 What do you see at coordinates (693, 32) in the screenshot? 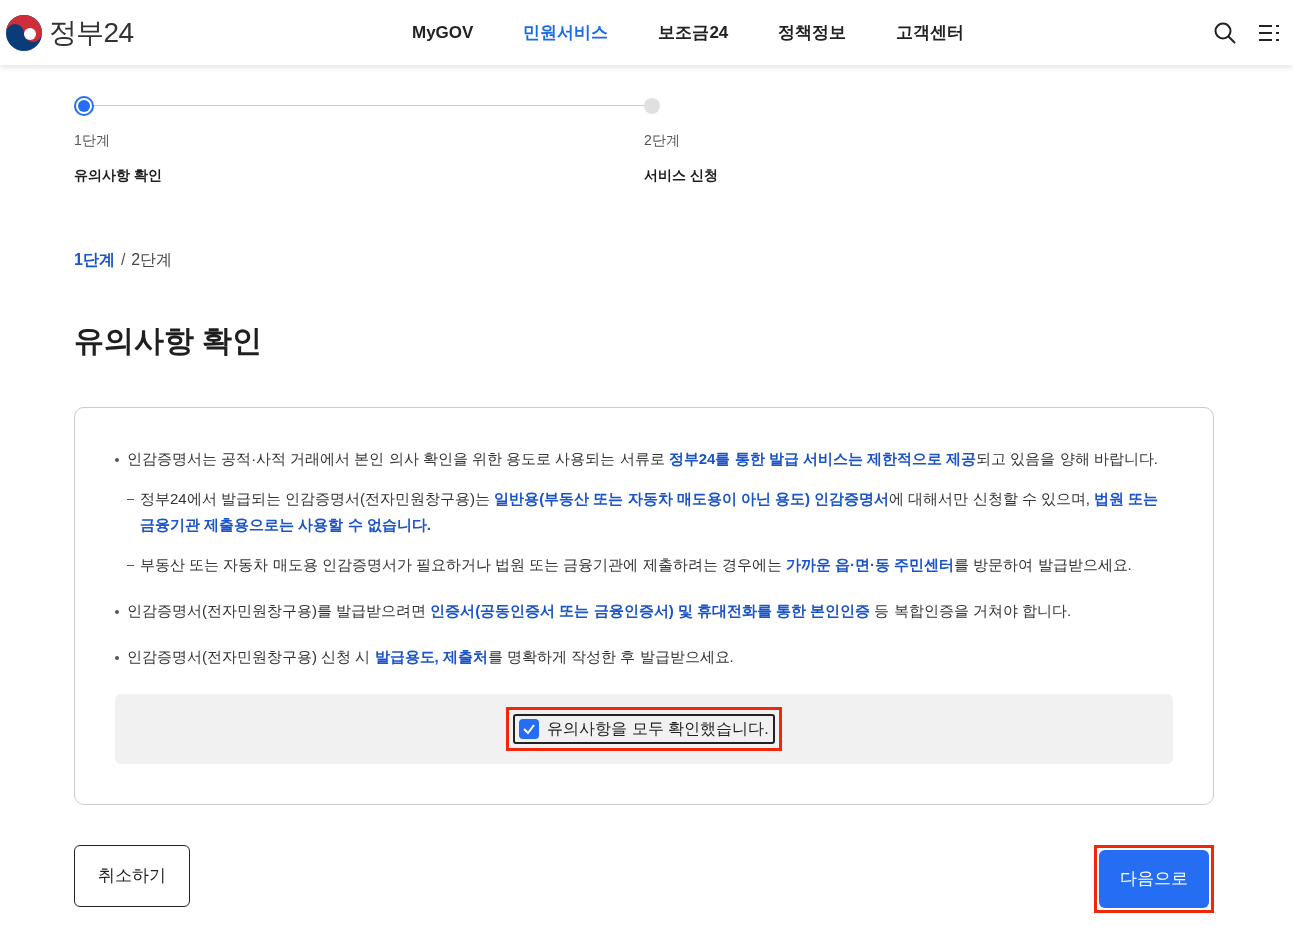
I see `nav-tab: 보조금24` at bounding box center [693, 32].